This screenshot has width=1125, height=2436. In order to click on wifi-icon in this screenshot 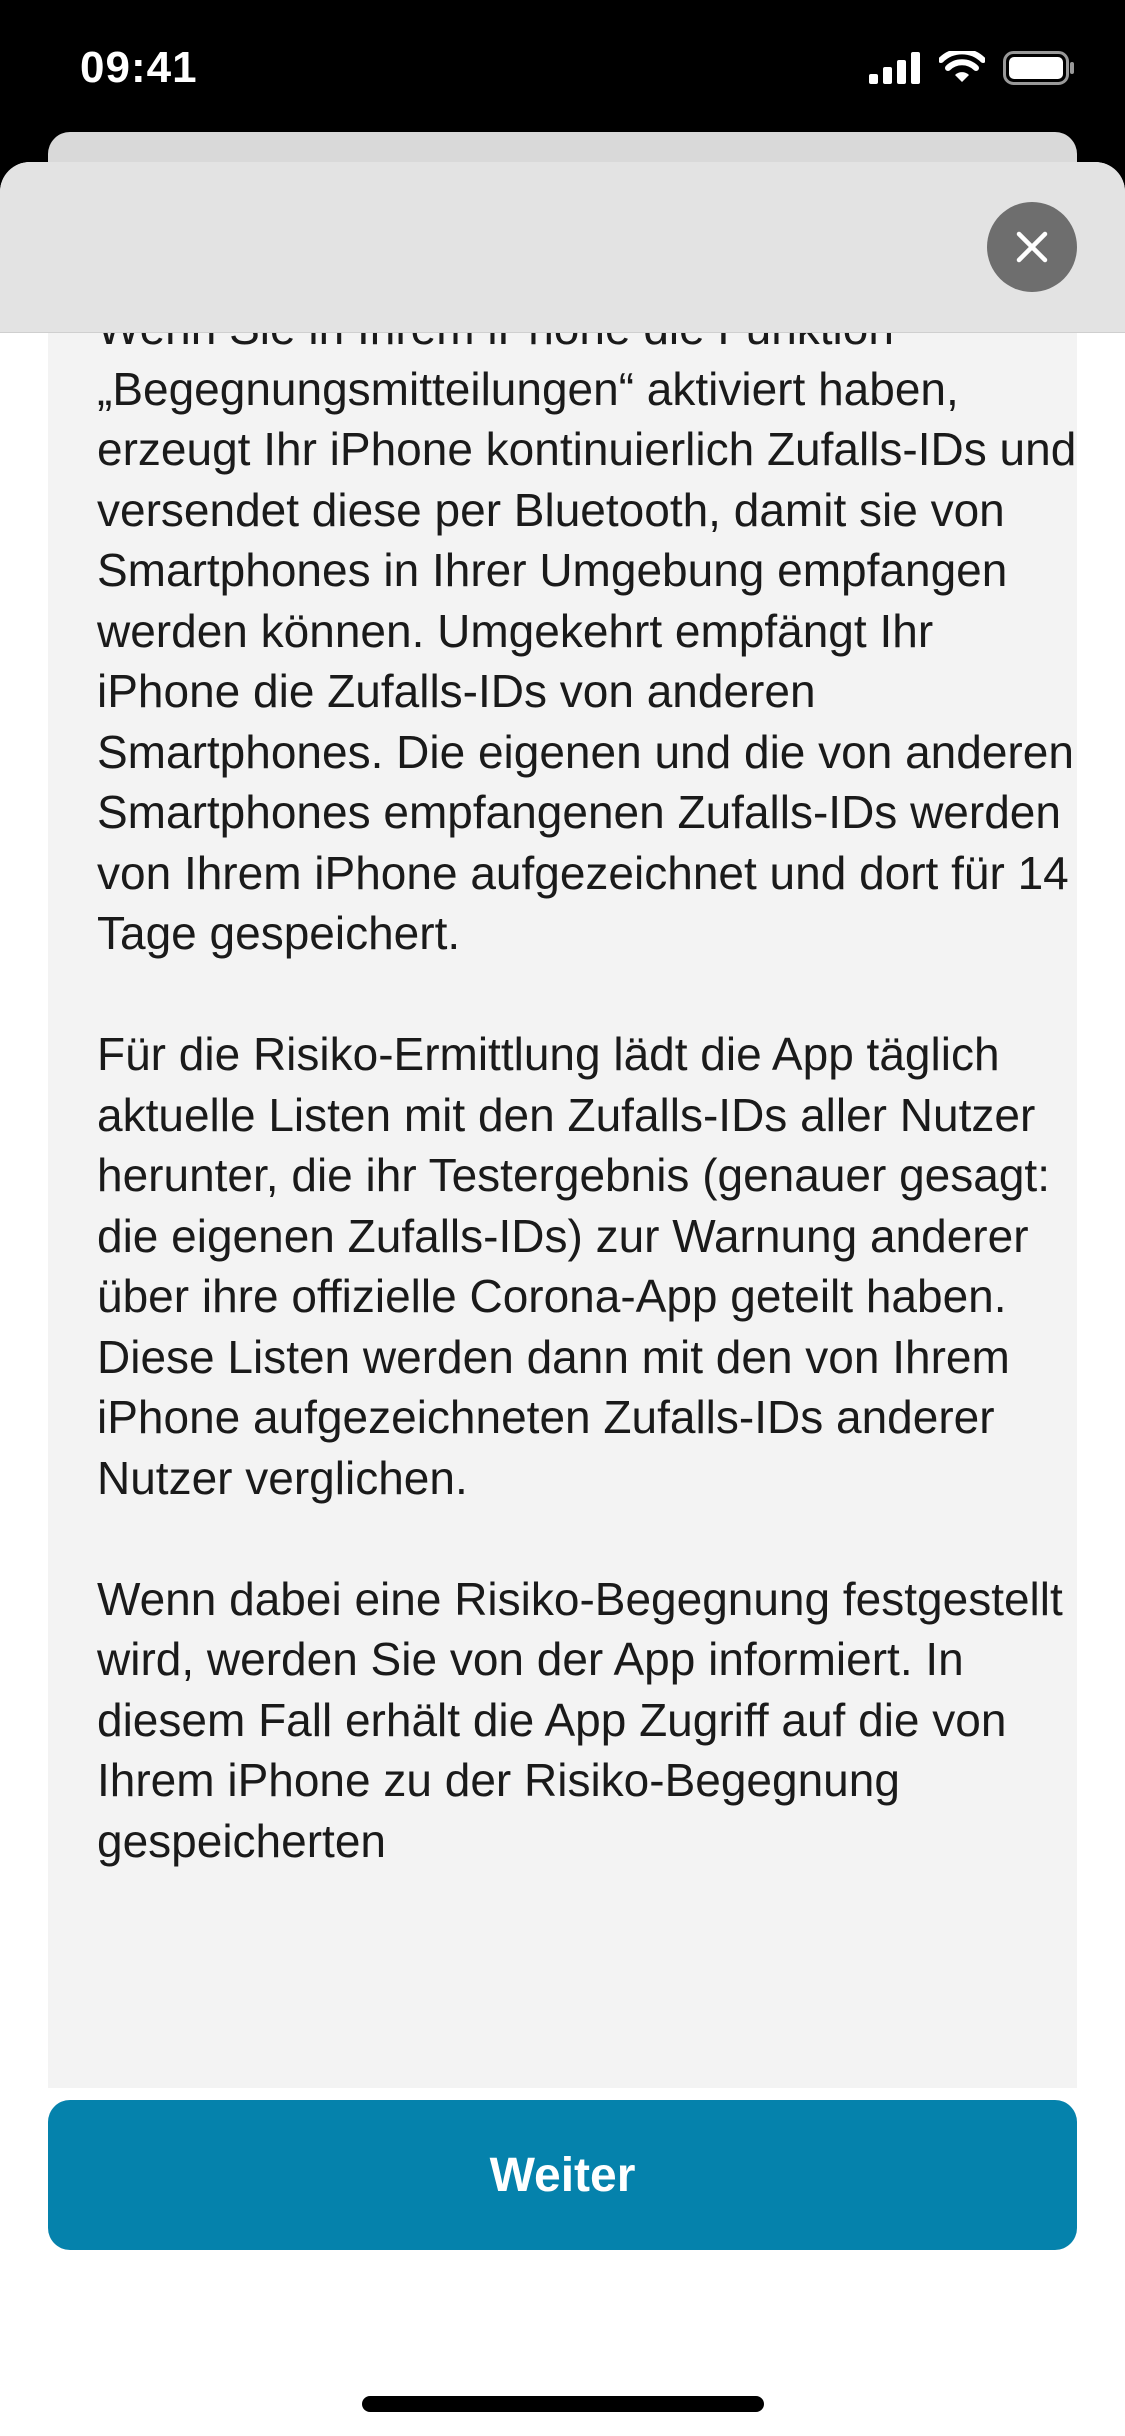, I will do `click(962, 66)`.